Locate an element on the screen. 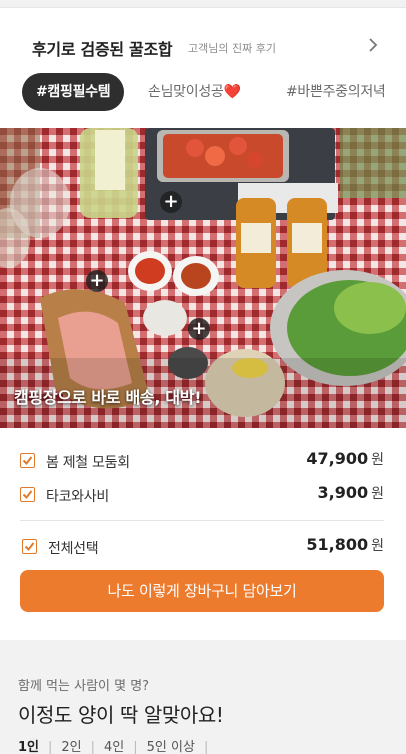 The height and width of the screenshot is (754, 406). product-name: 타코와사비 is located at coordinates (77, 497).